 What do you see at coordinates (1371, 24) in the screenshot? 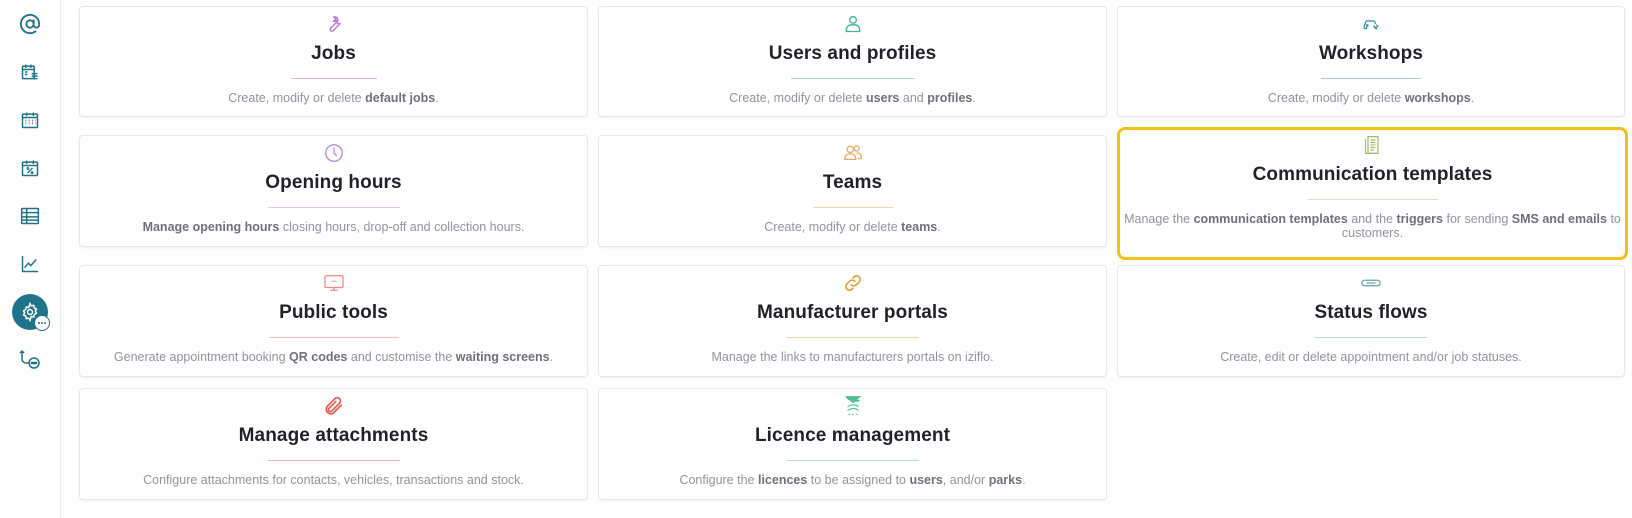
I see `car-repair-icon` at bounding box center [1371, 24].